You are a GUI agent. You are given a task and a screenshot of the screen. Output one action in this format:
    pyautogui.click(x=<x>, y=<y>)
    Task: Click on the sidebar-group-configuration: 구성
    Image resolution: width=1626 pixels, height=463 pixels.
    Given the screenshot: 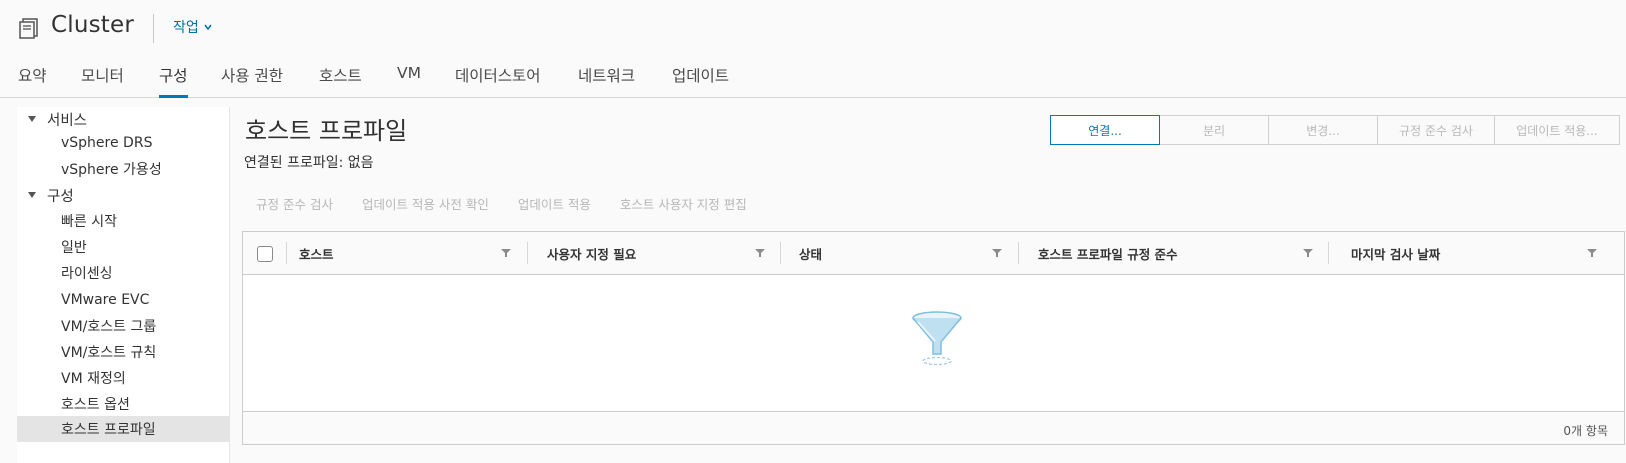 What is the action you would take?
    pyautogui.click(x=45, y=195)
    